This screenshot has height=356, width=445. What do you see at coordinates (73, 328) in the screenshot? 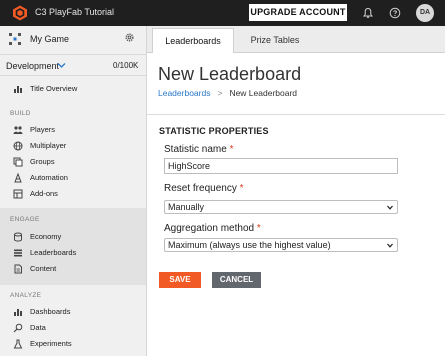
I see `sidebar-item-data: Data` at bounding box center [73, 328].